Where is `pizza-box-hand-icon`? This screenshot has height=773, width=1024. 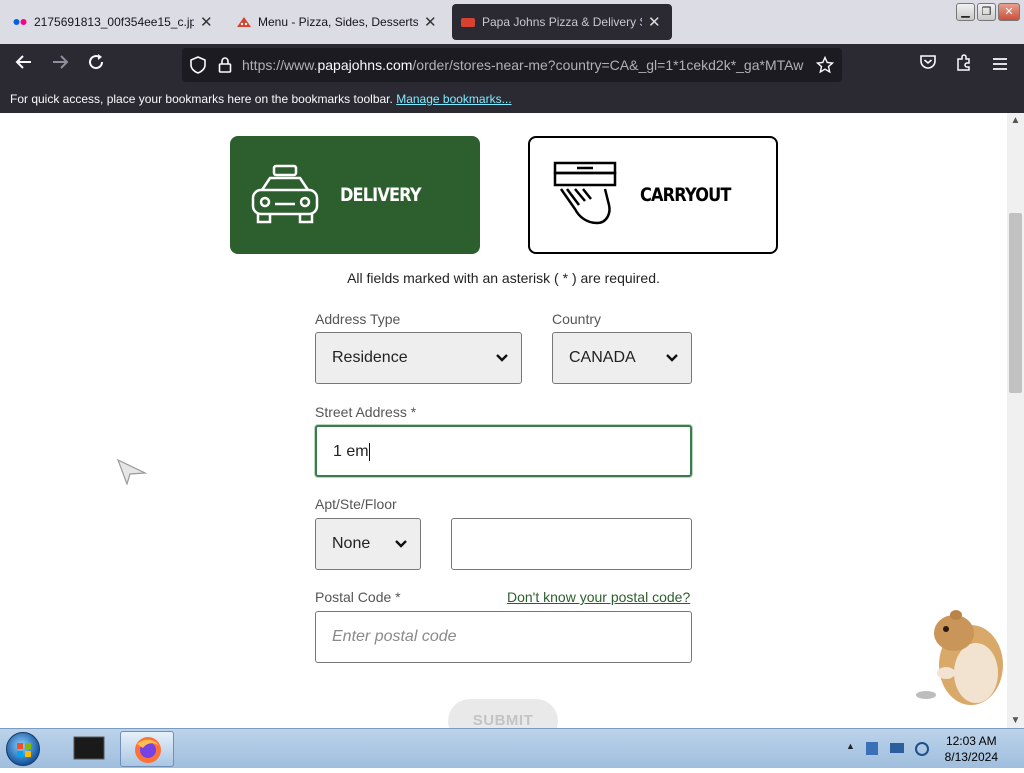 pizza-box-hand-icon is located at coordinates (585, 195).